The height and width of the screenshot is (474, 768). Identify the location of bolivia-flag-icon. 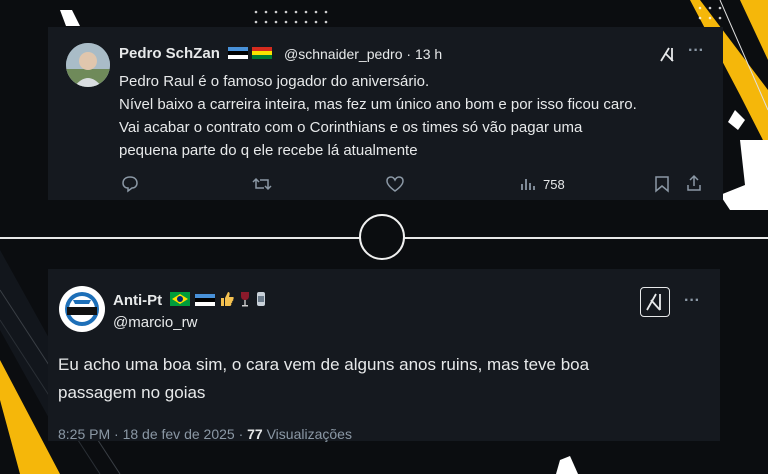
(262, 54).